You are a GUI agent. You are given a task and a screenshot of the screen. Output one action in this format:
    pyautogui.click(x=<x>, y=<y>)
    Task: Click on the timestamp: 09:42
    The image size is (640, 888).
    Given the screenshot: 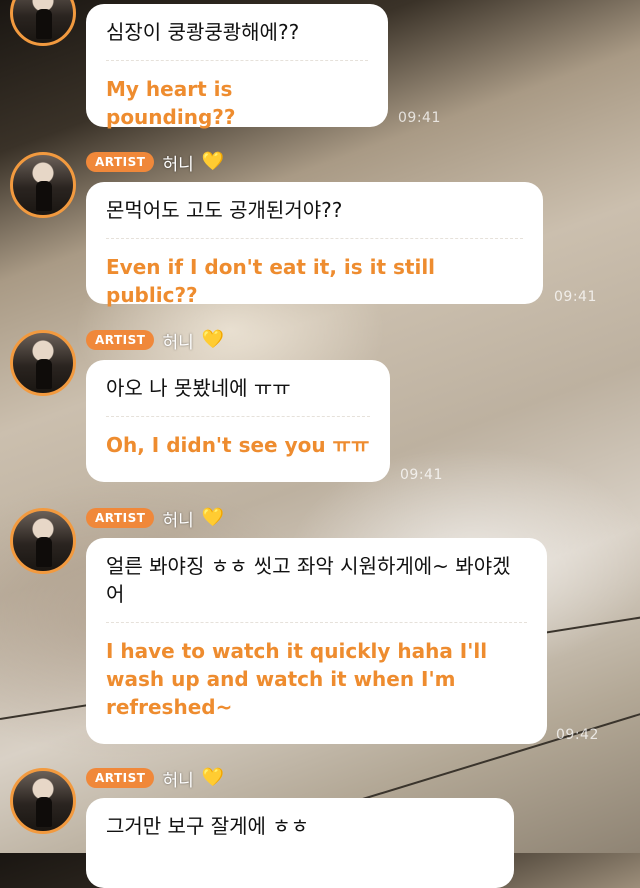 What is the action you would take?
    pyautogui.click(x=577, y=735)
    